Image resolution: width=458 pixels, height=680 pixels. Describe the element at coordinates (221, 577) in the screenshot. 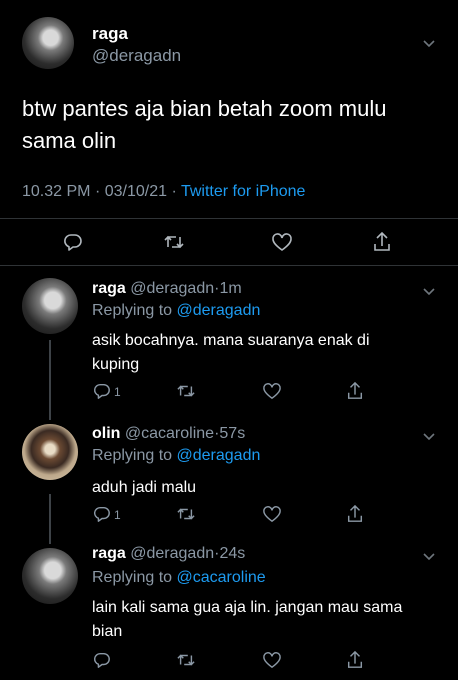

I see `replying-to-link: @cacaroline` at that location.